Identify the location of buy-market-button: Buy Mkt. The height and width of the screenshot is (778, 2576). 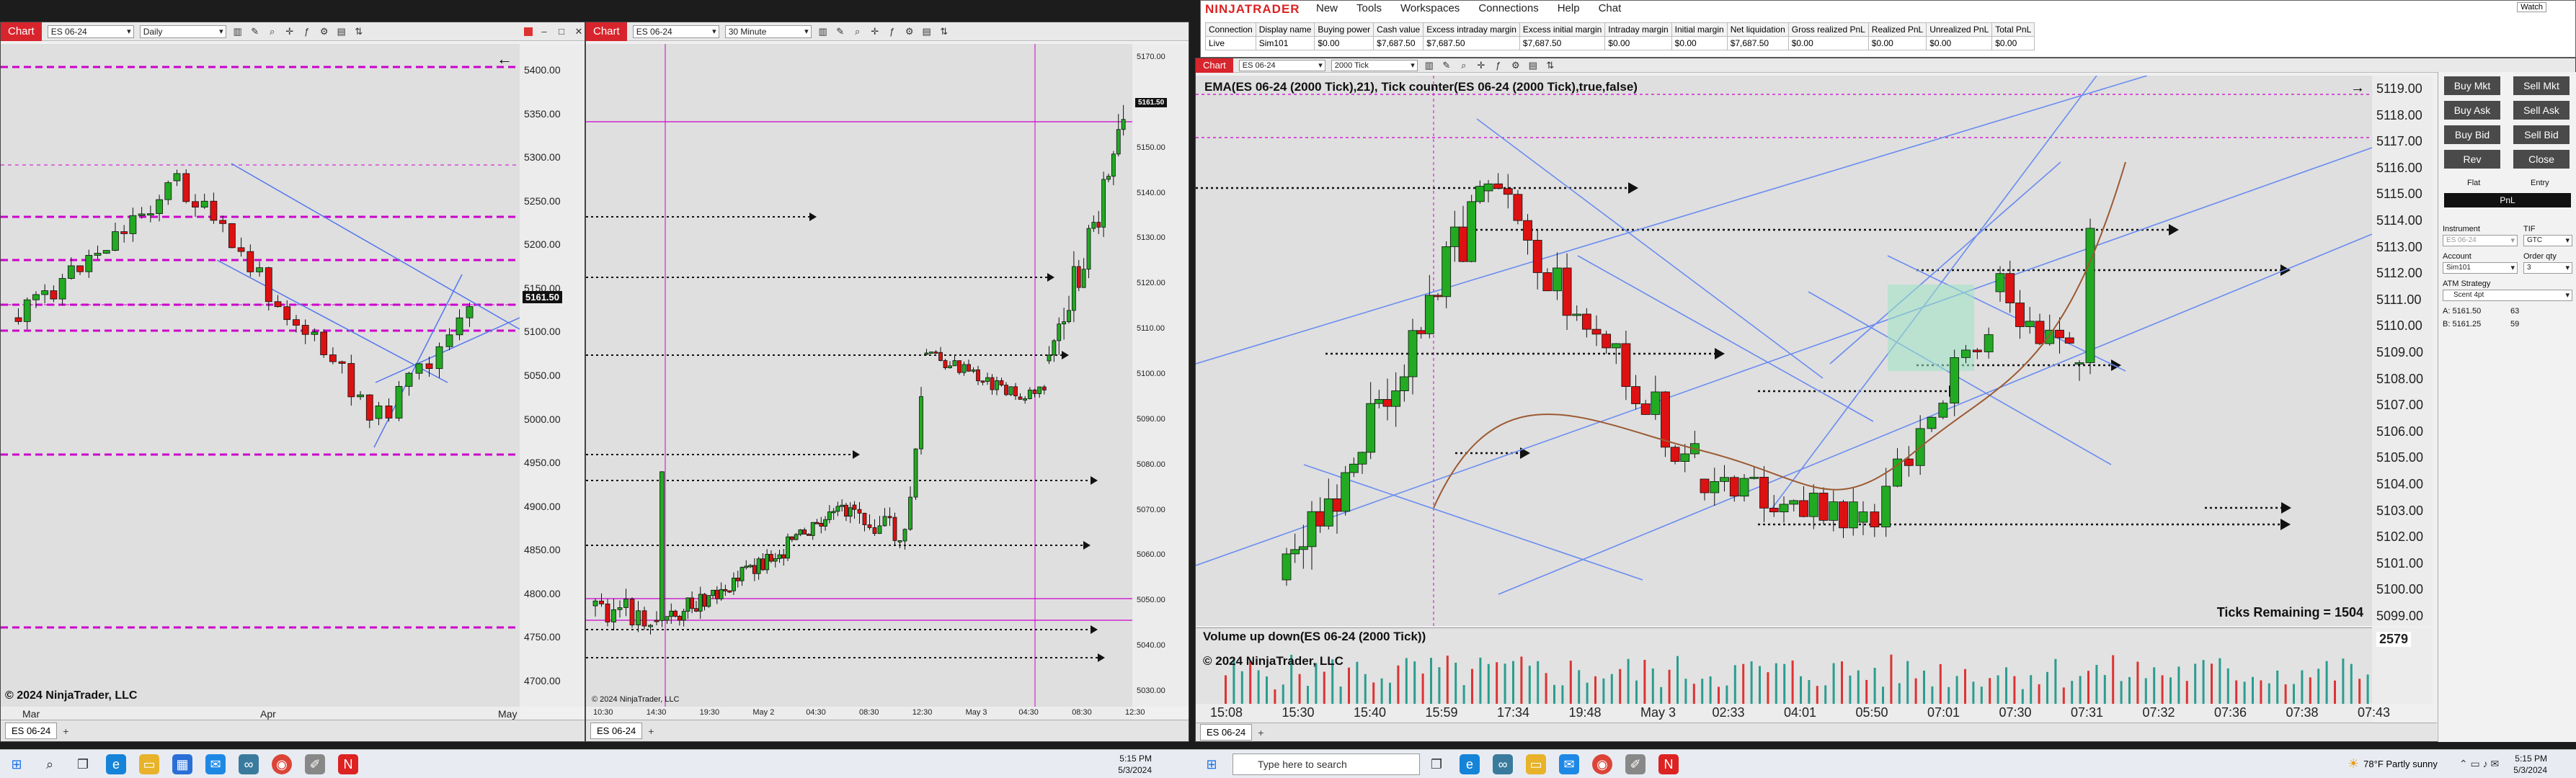
(2472, 85).